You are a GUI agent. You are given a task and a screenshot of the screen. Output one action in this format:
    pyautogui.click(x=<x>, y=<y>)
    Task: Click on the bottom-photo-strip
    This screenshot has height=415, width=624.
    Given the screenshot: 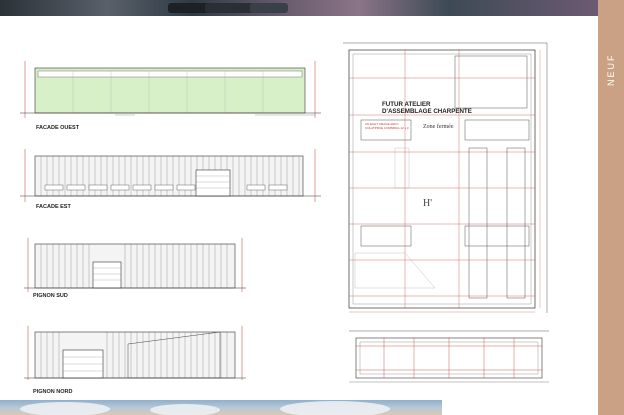 What is the action you would take?
    pyautogui.click(x=221, y=407)
    